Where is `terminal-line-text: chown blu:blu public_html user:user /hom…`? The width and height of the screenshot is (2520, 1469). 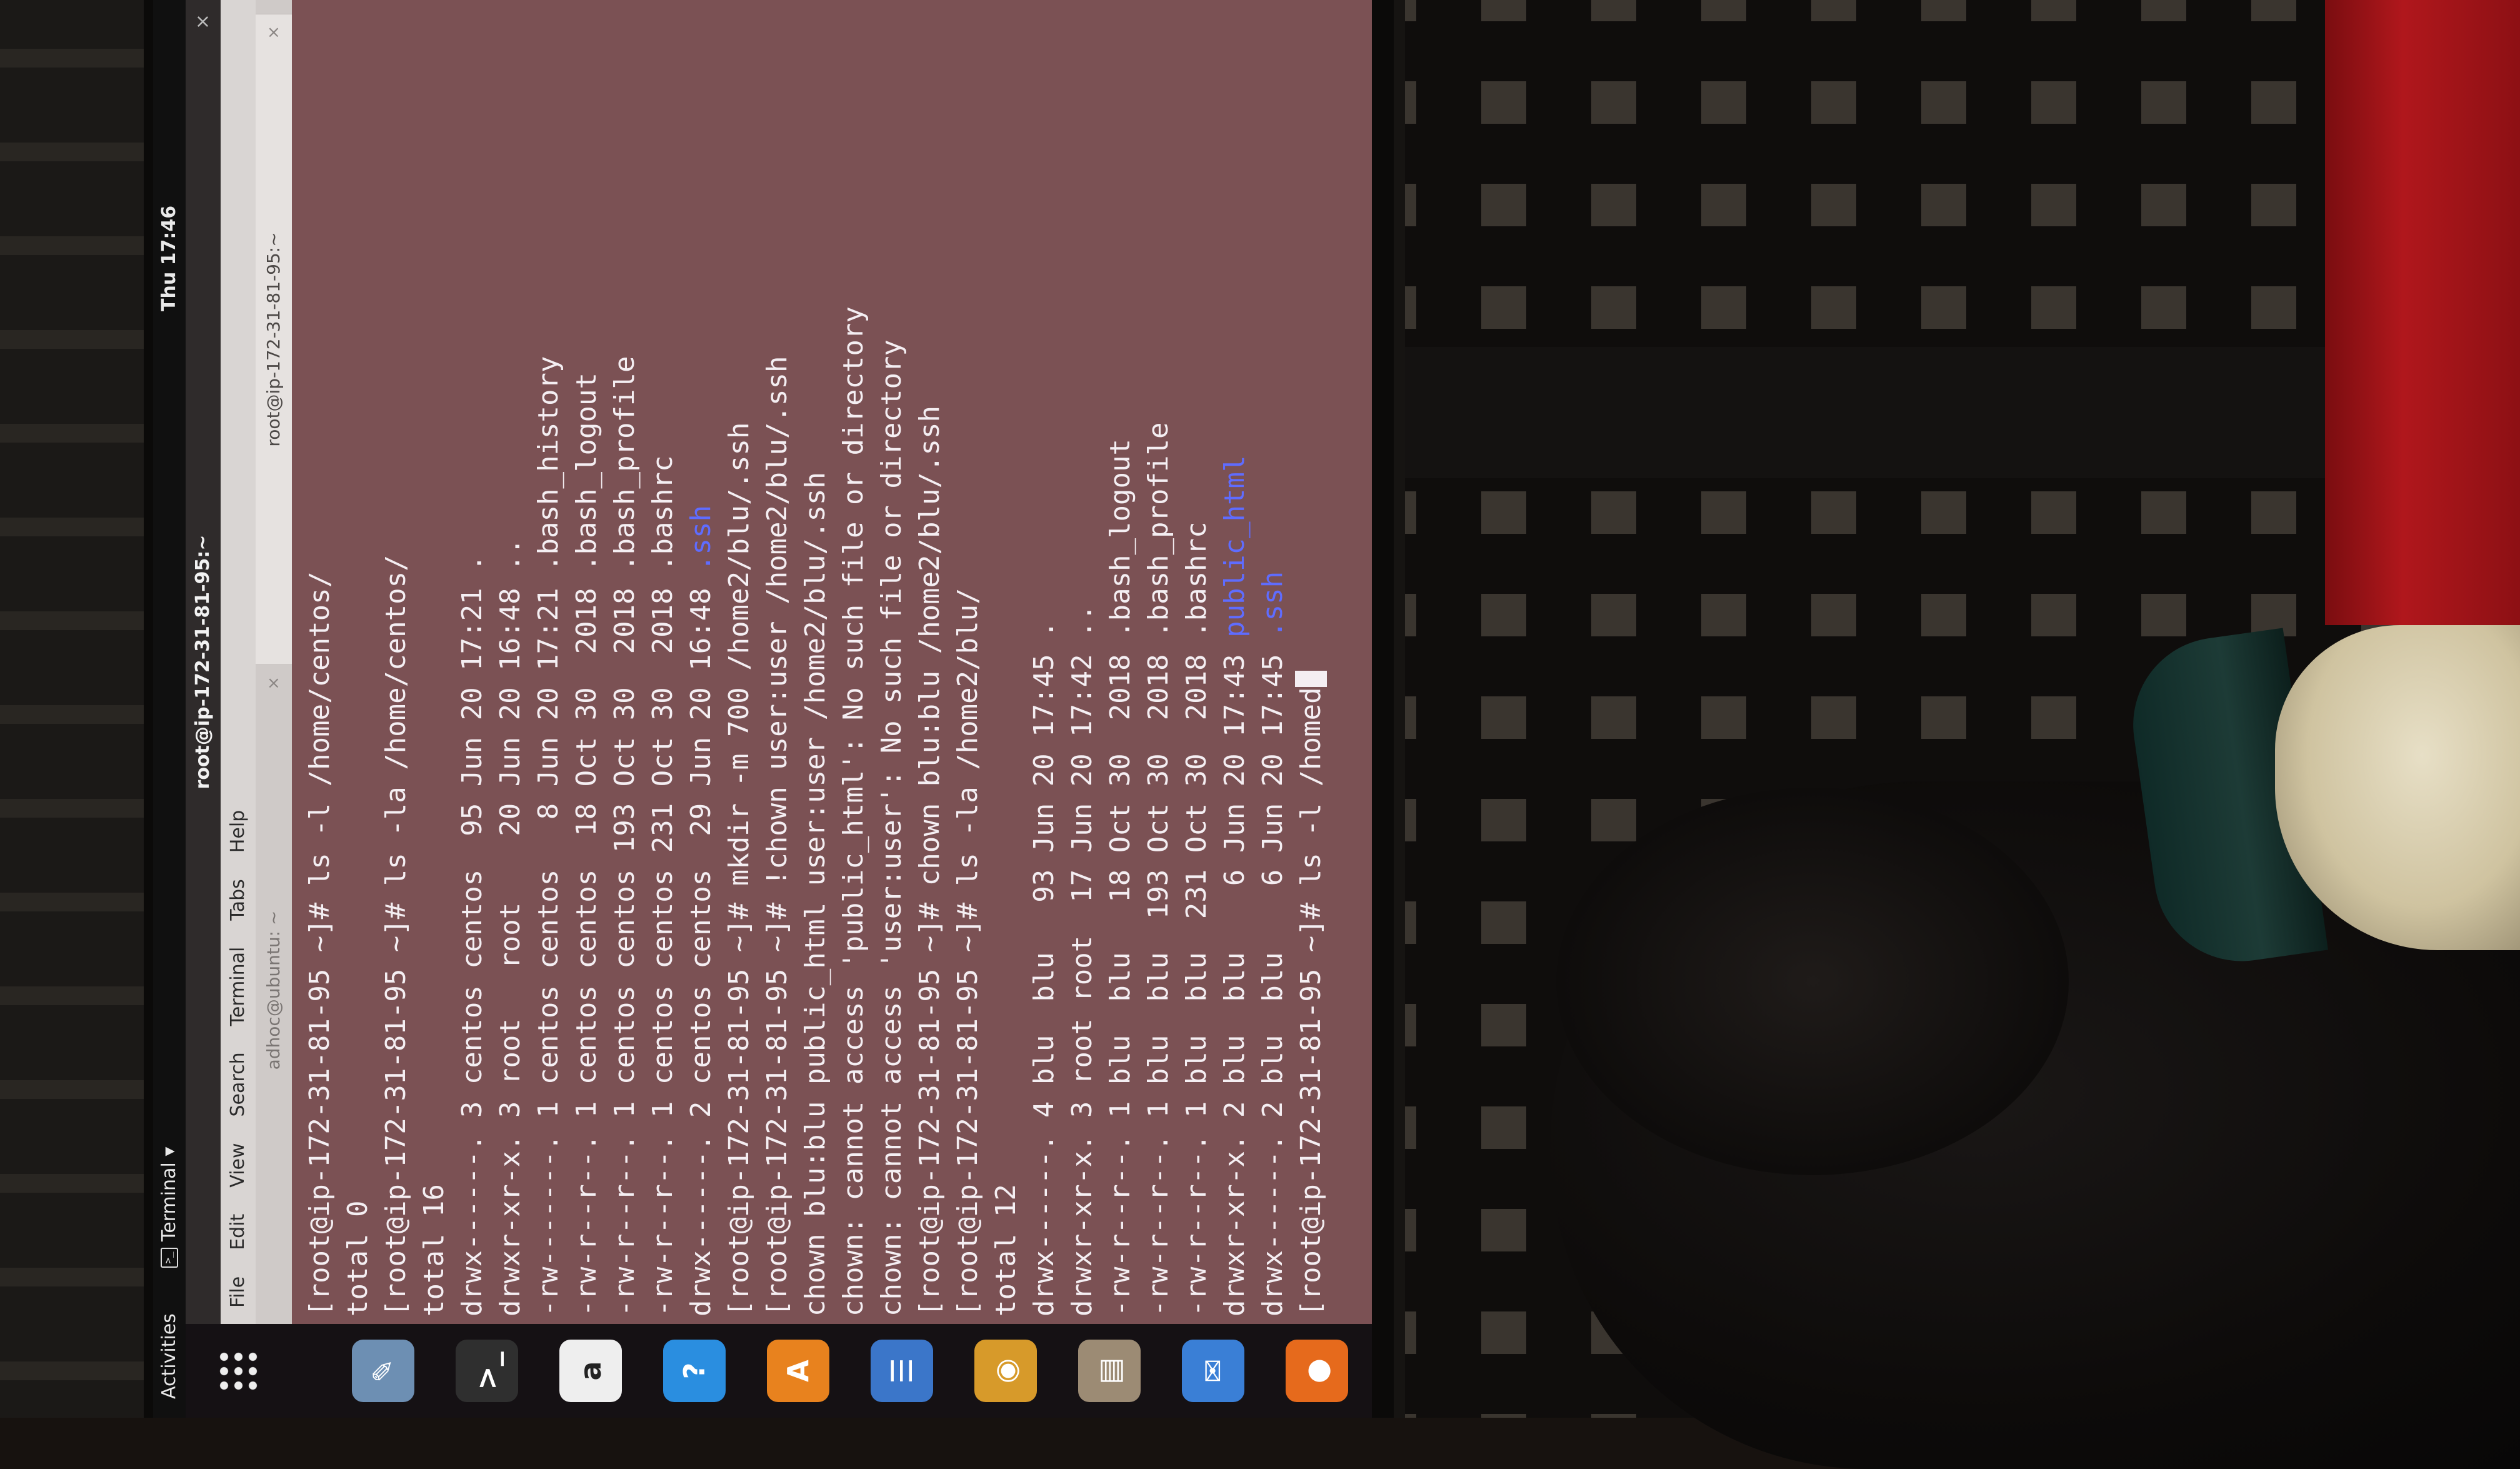 terminal-line-text: chown blu:blu public_html user:user /hom… is located at coordinates (815, 894).